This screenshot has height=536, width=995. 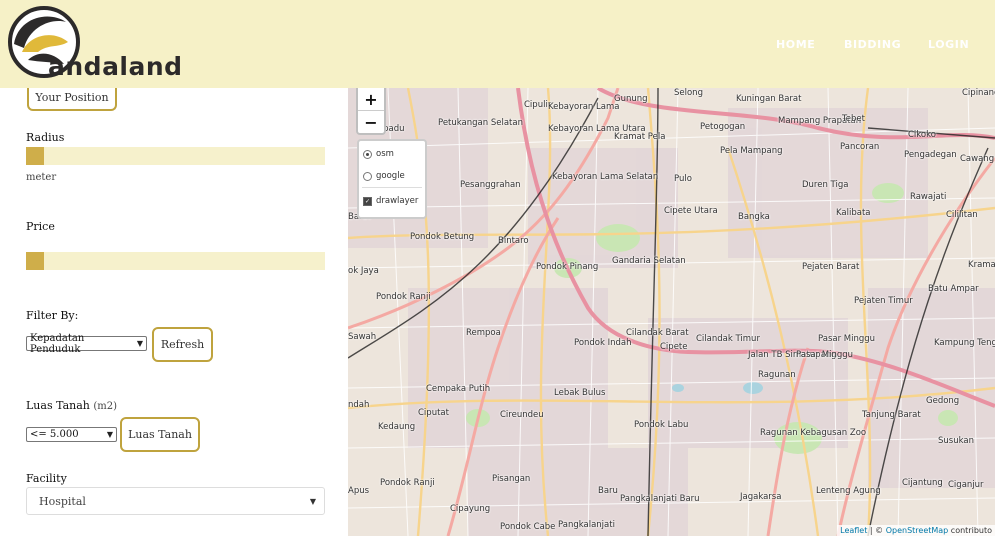 What do you see at coordinates (62, 501) in the screenshot?
I see `facility-selected-value: Hospital` at bounding box center [62, 501].